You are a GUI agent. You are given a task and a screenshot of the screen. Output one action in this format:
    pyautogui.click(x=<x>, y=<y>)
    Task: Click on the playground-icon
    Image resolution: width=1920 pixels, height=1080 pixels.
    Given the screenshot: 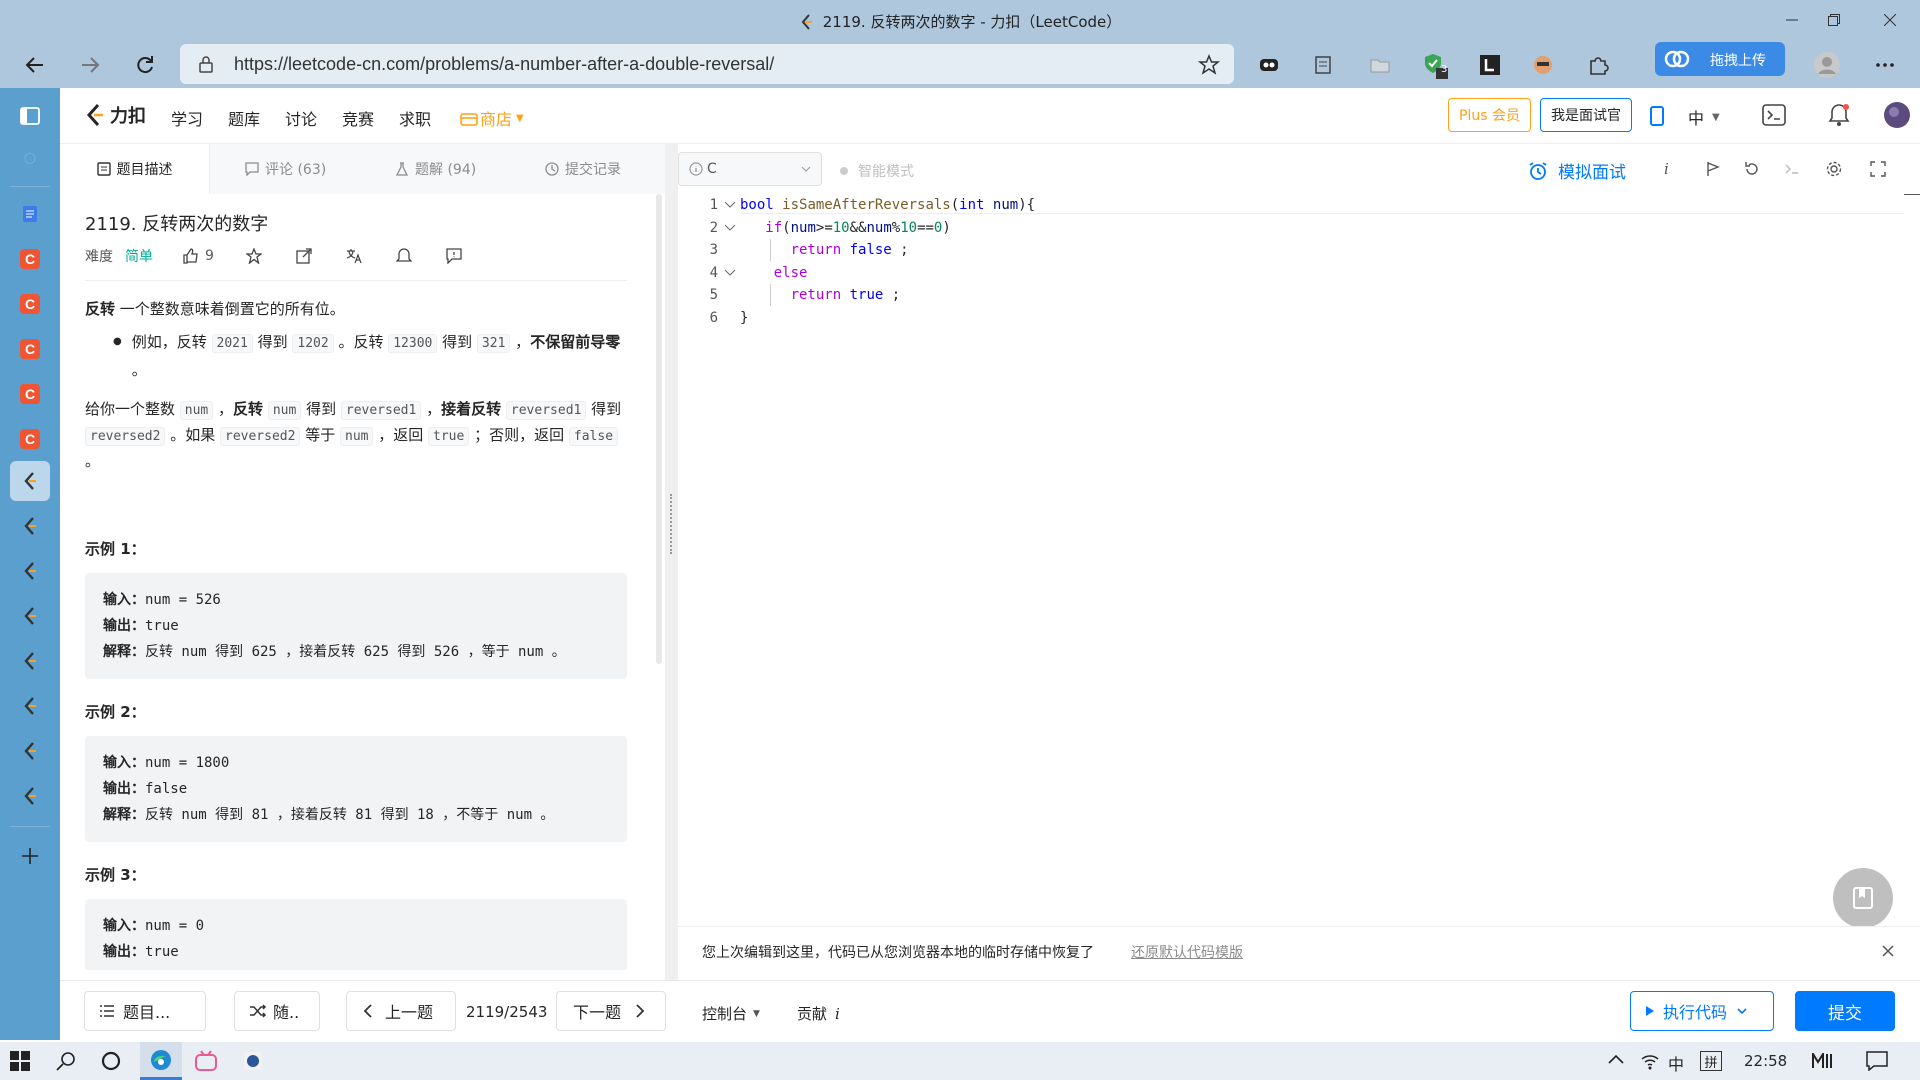 What is the action you would take?
    pyautogui.click(x=1774, y=115)
    